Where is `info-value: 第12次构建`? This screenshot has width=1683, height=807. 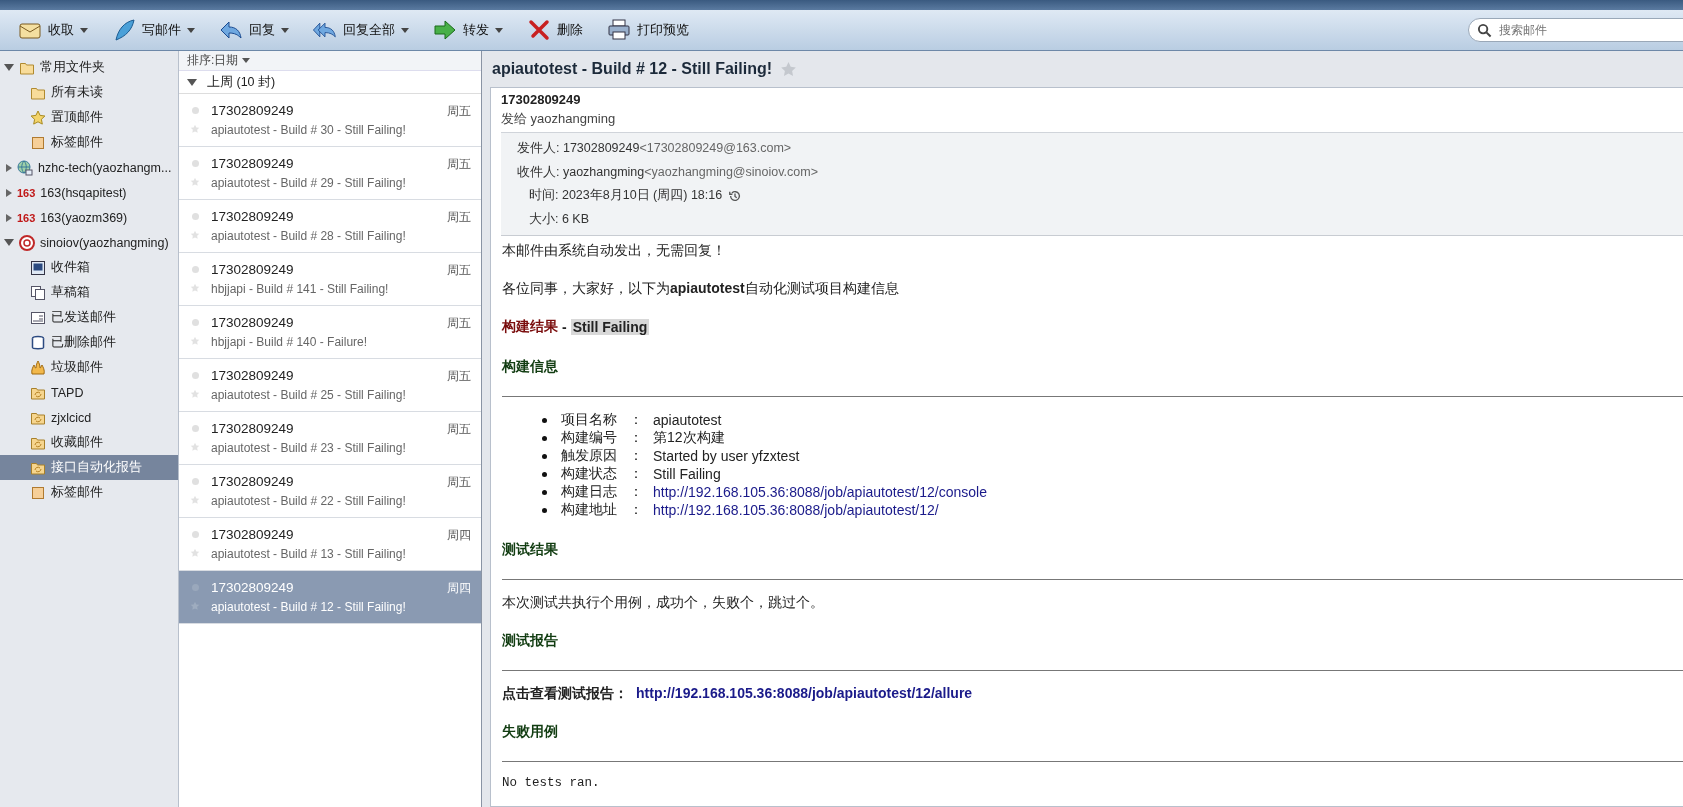
info-value: 第12次构建 is located at coordinates (689, 438).